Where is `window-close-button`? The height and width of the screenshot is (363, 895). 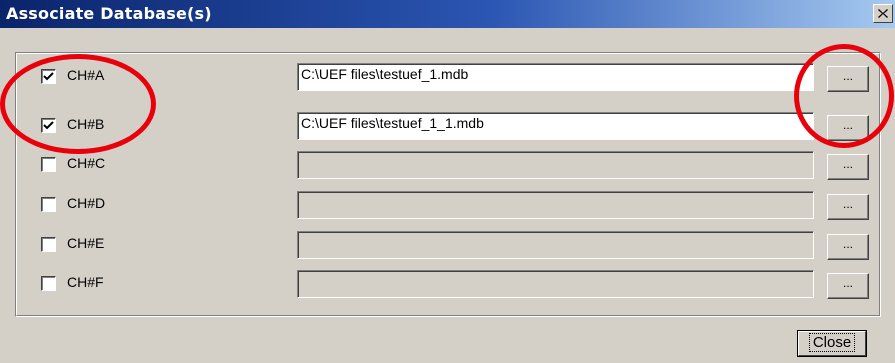
window-close-button is located at coordinates (883, 13).